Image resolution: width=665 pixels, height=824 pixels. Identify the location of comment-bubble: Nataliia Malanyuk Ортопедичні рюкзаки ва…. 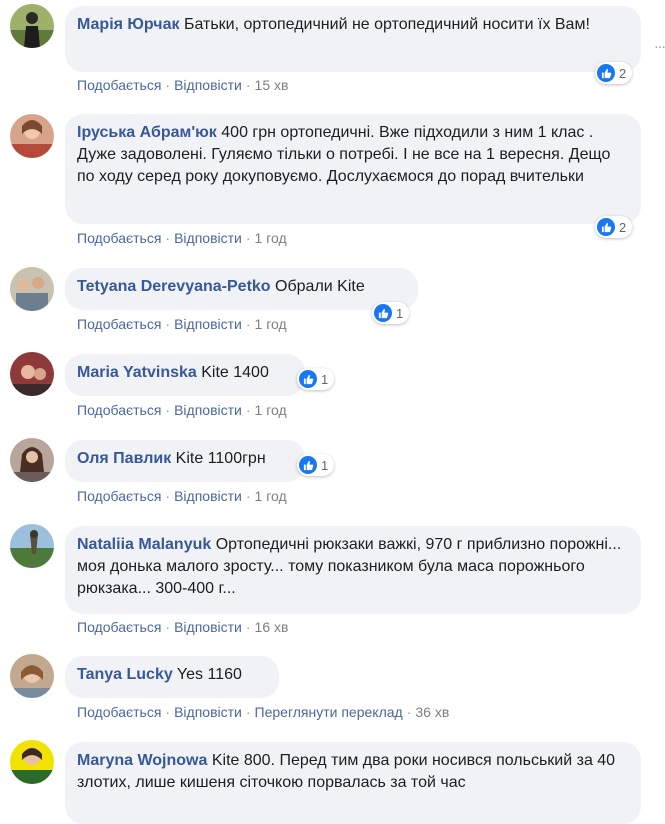
(353, 570).